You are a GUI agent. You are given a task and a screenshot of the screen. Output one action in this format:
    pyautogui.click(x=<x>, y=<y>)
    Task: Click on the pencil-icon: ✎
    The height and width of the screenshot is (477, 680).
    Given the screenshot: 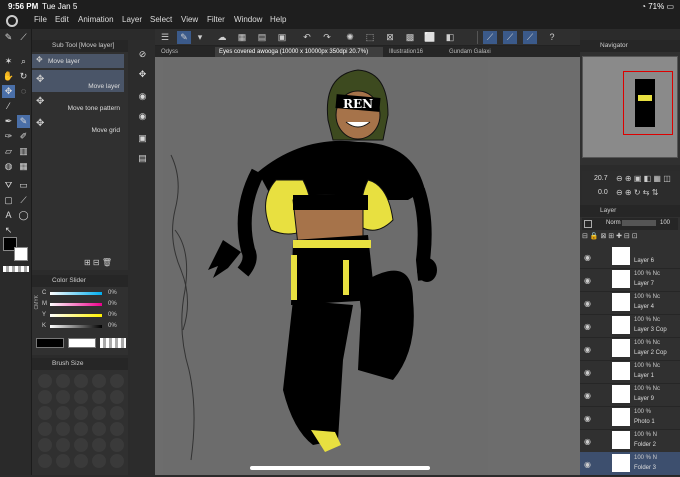 What is the action you would take?
    pyautogui.click(x=23, y=121)
    